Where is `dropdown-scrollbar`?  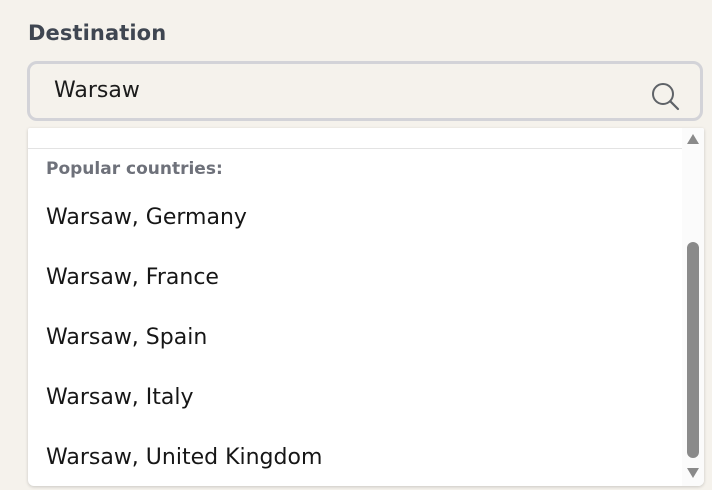
dropdown-scrollbar is located at coordinates (693, 307).